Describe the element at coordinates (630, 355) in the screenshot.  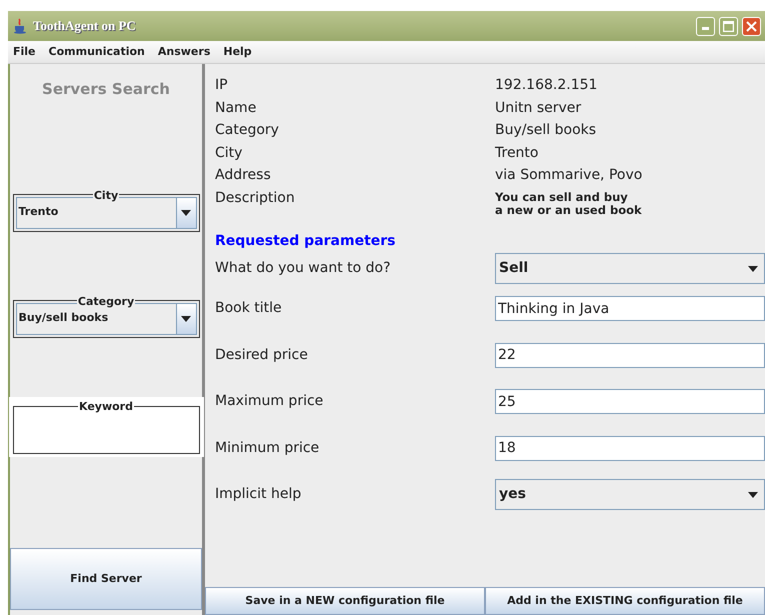
I see `input-field: 22` at that location.